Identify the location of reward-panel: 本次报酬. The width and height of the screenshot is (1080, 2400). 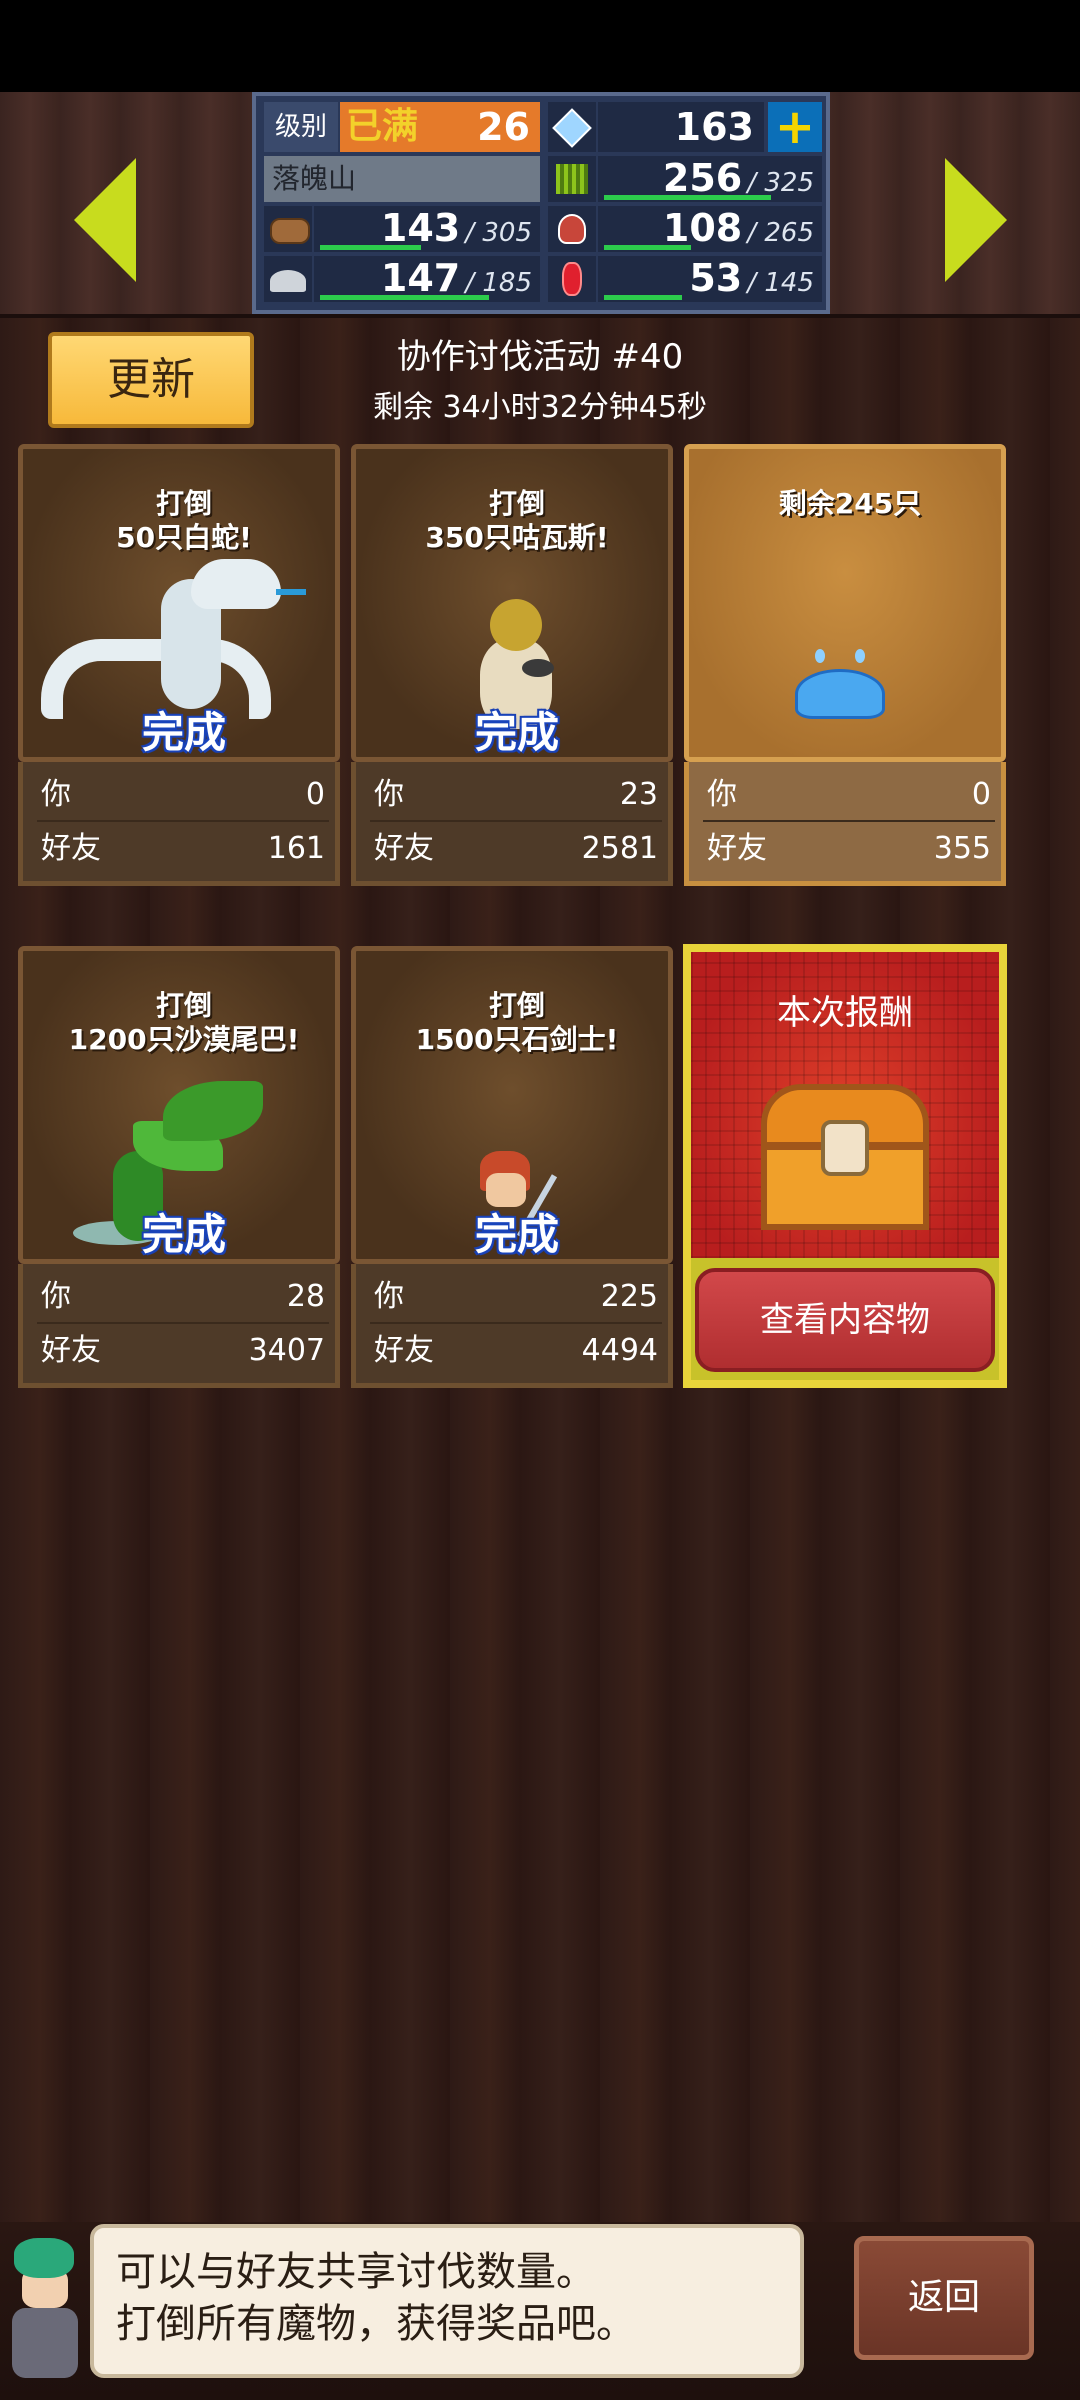
(845, 1105).